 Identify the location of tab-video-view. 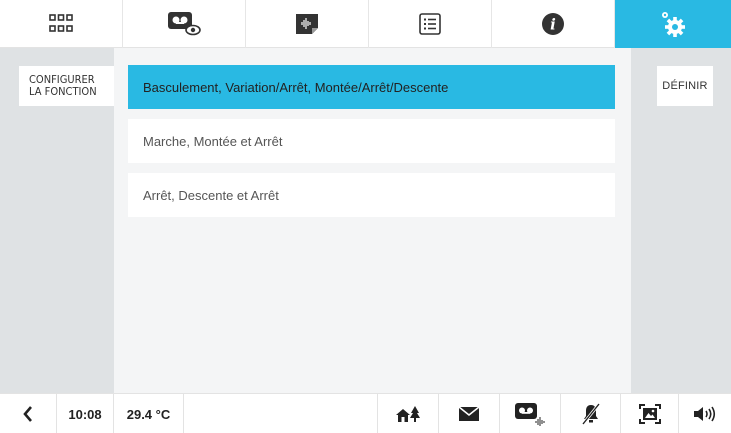
(184, 24).